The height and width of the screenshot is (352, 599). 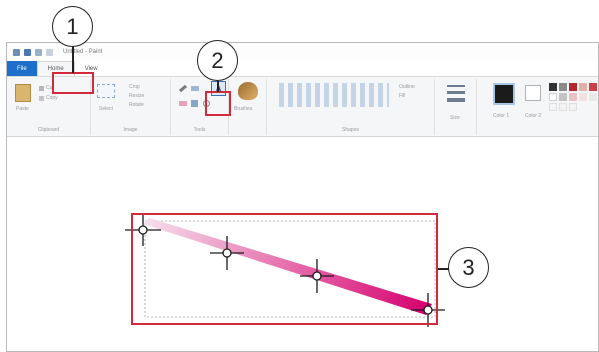 What do you see at coordinates (468, 267) in the screenshot?
I see `callout-marker-3: 3` at bounding box center [468, 267].